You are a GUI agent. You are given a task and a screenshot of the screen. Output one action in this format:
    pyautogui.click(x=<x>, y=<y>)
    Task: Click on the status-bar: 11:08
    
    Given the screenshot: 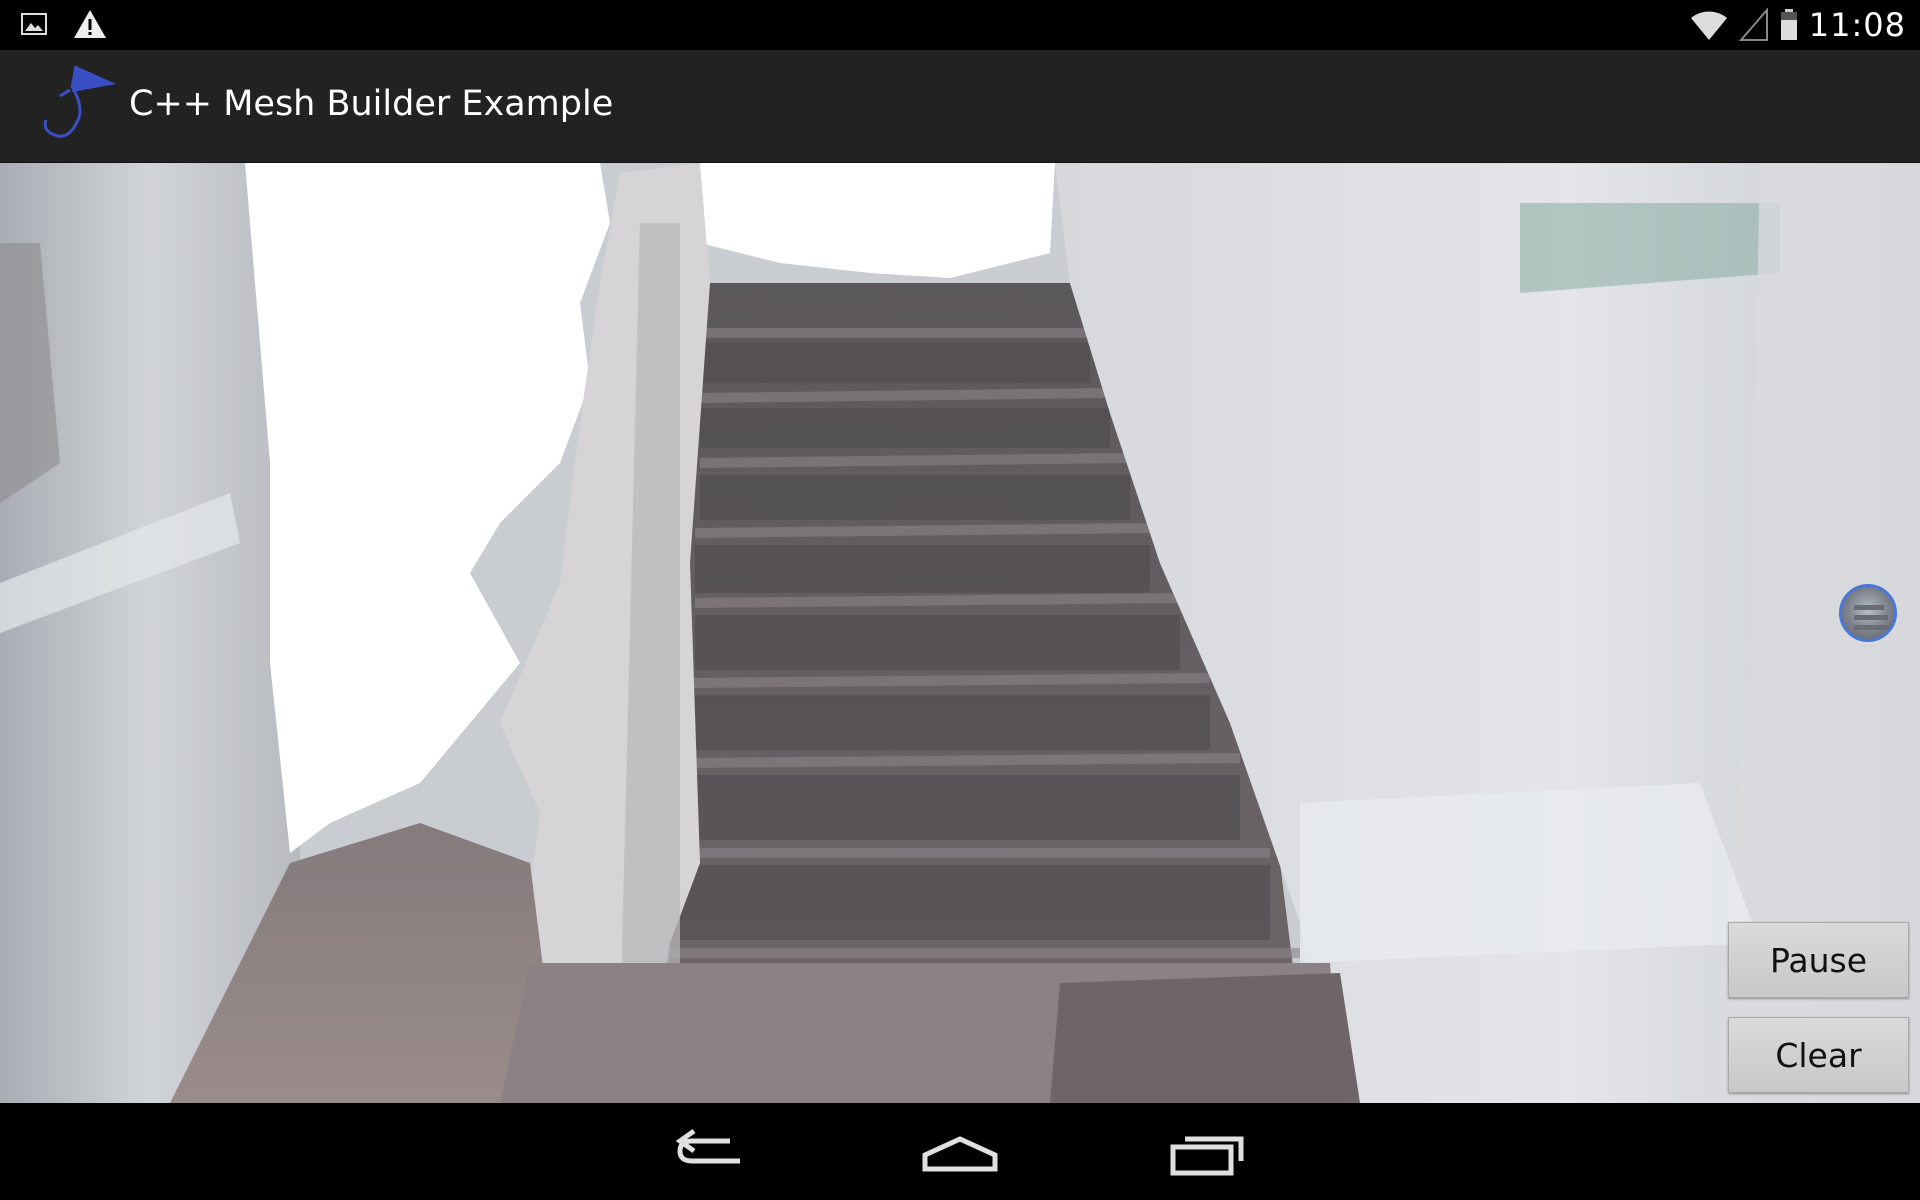 What is the action you would take?
    pyautogui.click(x=960, y=25)
    